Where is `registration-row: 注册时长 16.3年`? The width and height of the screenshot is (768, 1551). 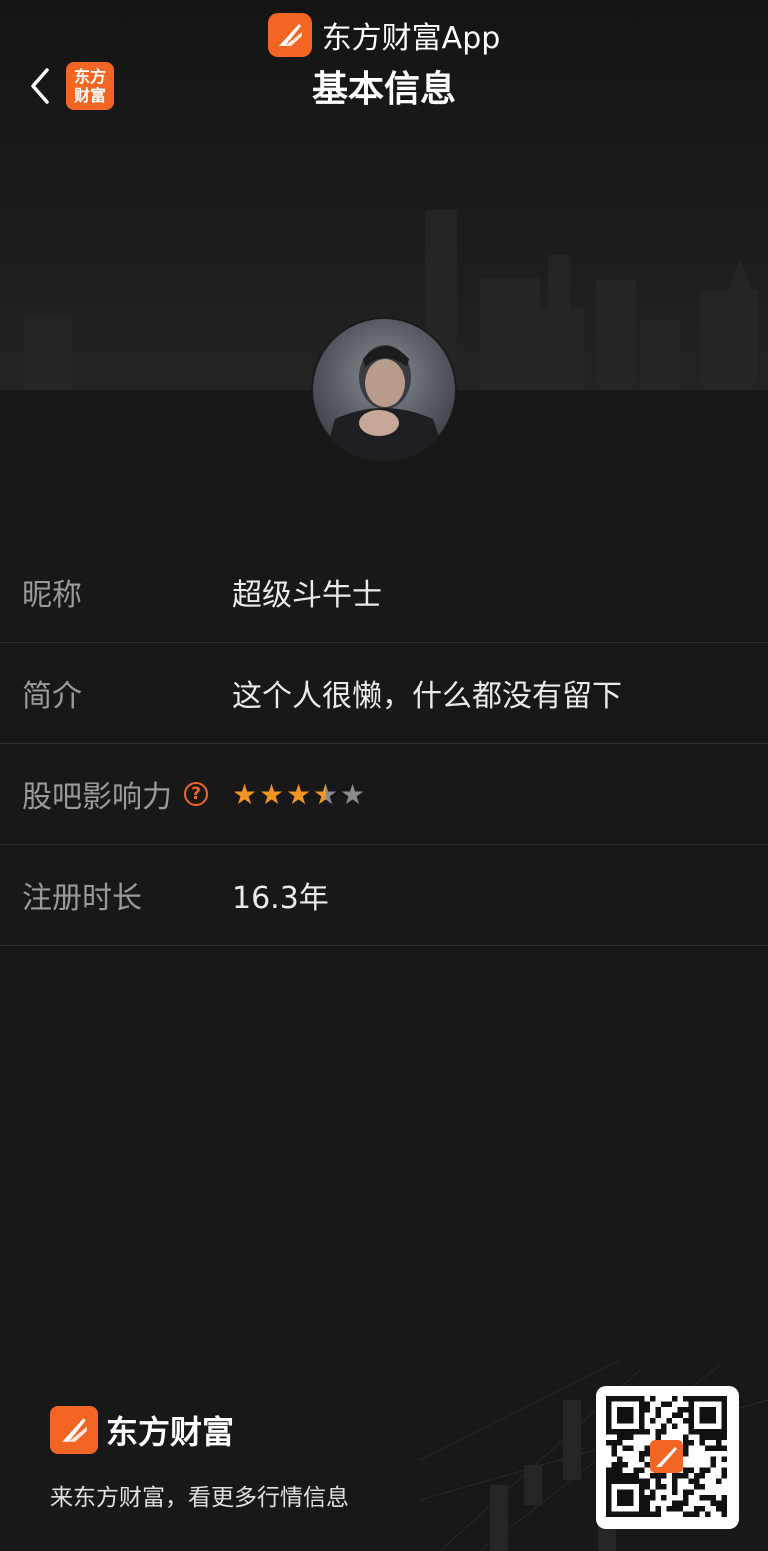 registration-row: 注册时长 16.3年 is located at coordinates (384, 895).